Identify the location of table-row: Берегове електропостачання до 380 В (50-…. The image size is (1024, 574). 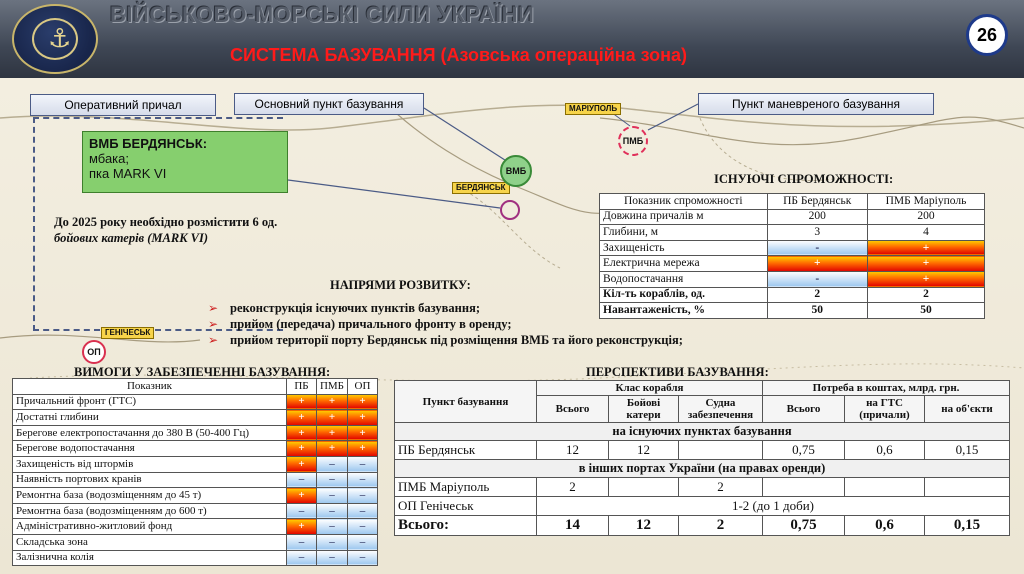
(195, 433).